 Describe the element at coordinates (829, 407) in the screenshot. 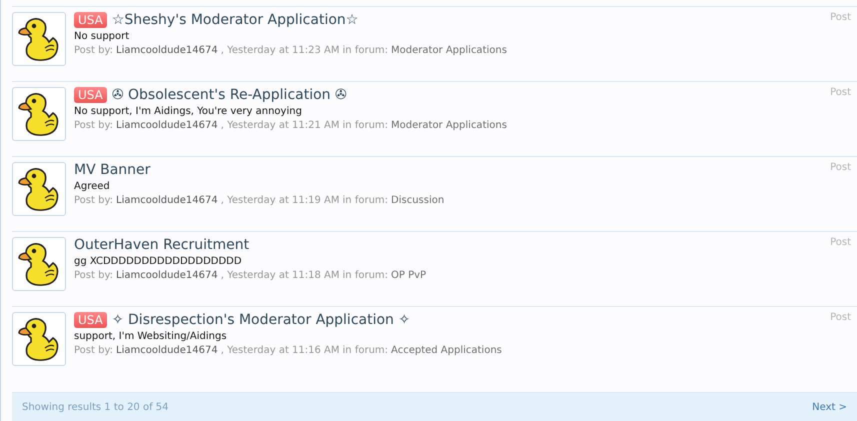

I see `next-link: Next >` at that location.